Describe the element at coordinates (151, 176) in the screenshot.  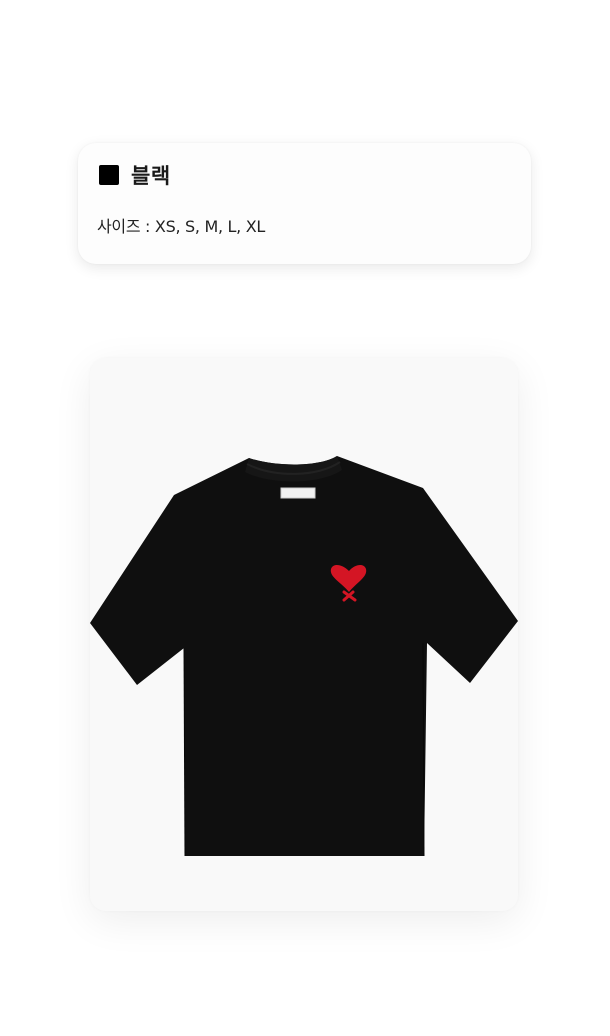
I see `color-name: 블랙` at that location.